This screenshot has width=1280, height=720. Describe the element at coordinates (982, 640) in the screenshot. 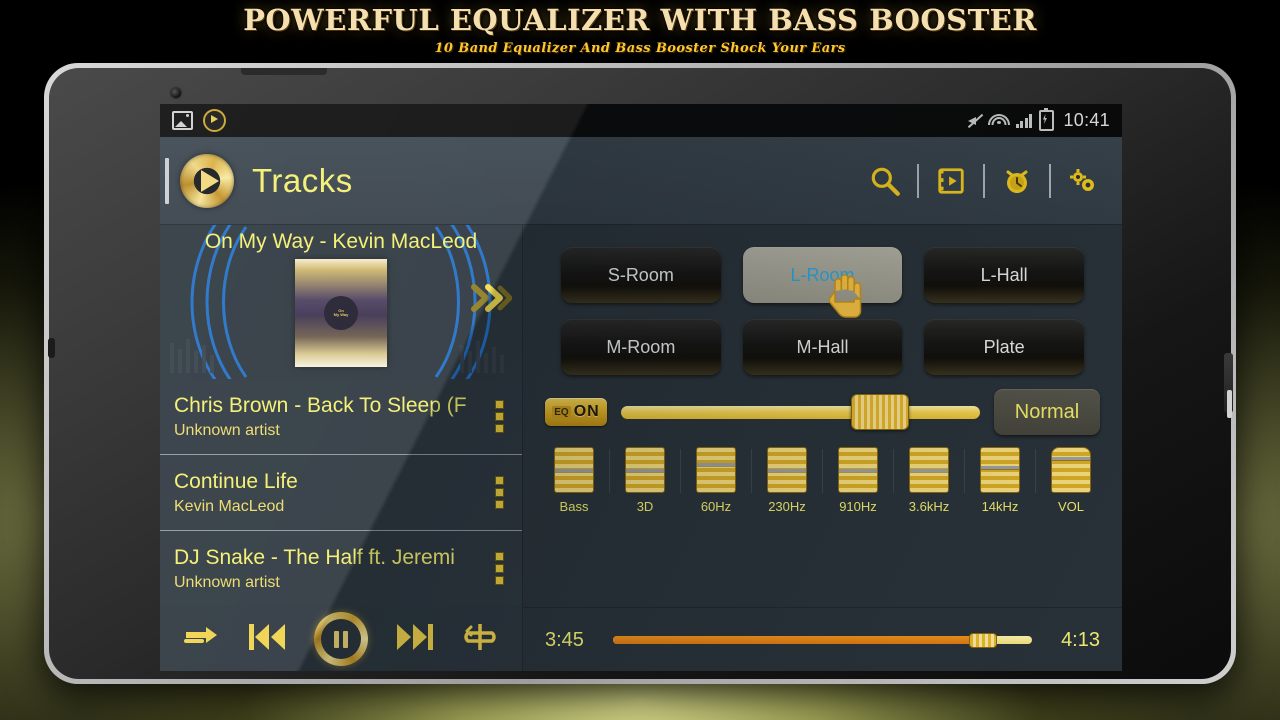

I see `seek-bar-thumb` at that location.